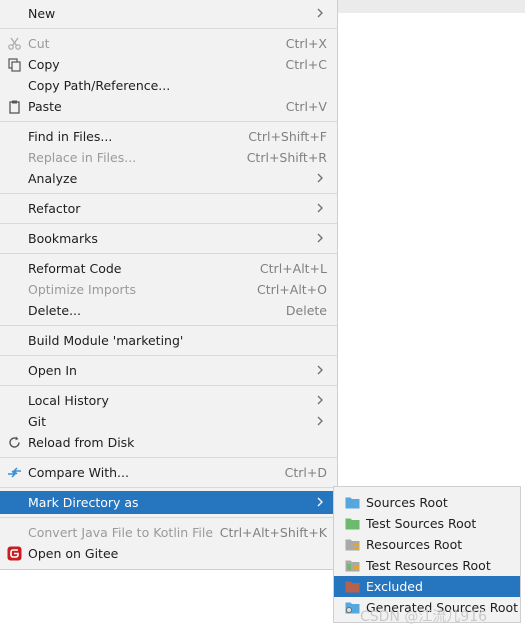 The width and height of the screenshot is (525, 632). I want to click on menu-item-label: Copy, so click(44, 64).